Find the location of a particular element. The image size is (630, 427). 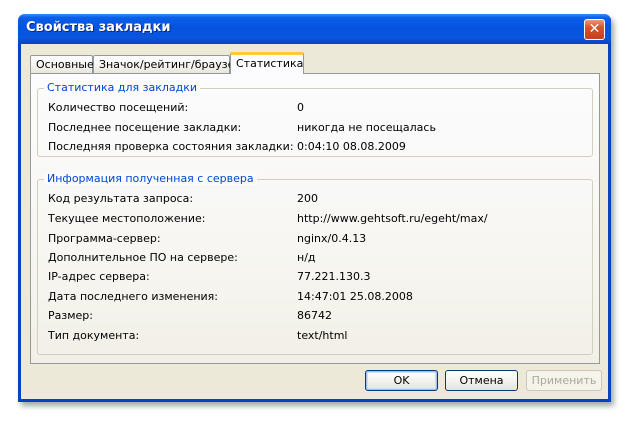

stat-label: Последнее посещение закладки: is located at coordinates (145, 127).